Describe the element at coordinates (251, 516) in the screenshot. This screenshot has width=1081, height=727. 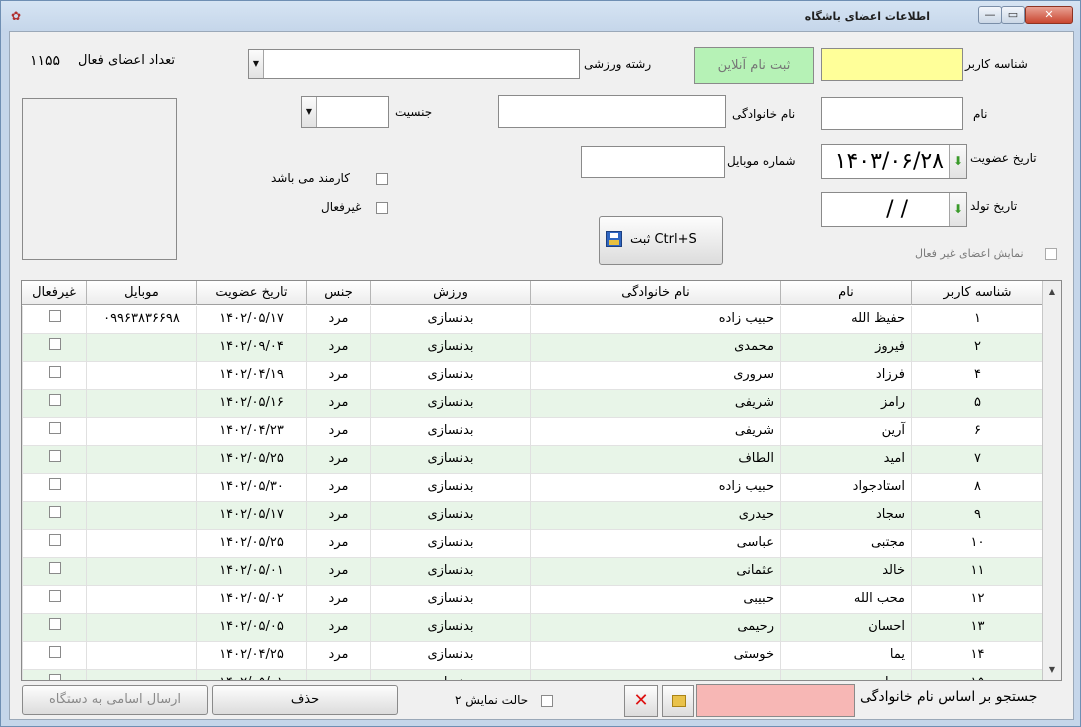
I see `cell-membership-date: ۱۴۰۲/۰۵/۱۷` at that location.